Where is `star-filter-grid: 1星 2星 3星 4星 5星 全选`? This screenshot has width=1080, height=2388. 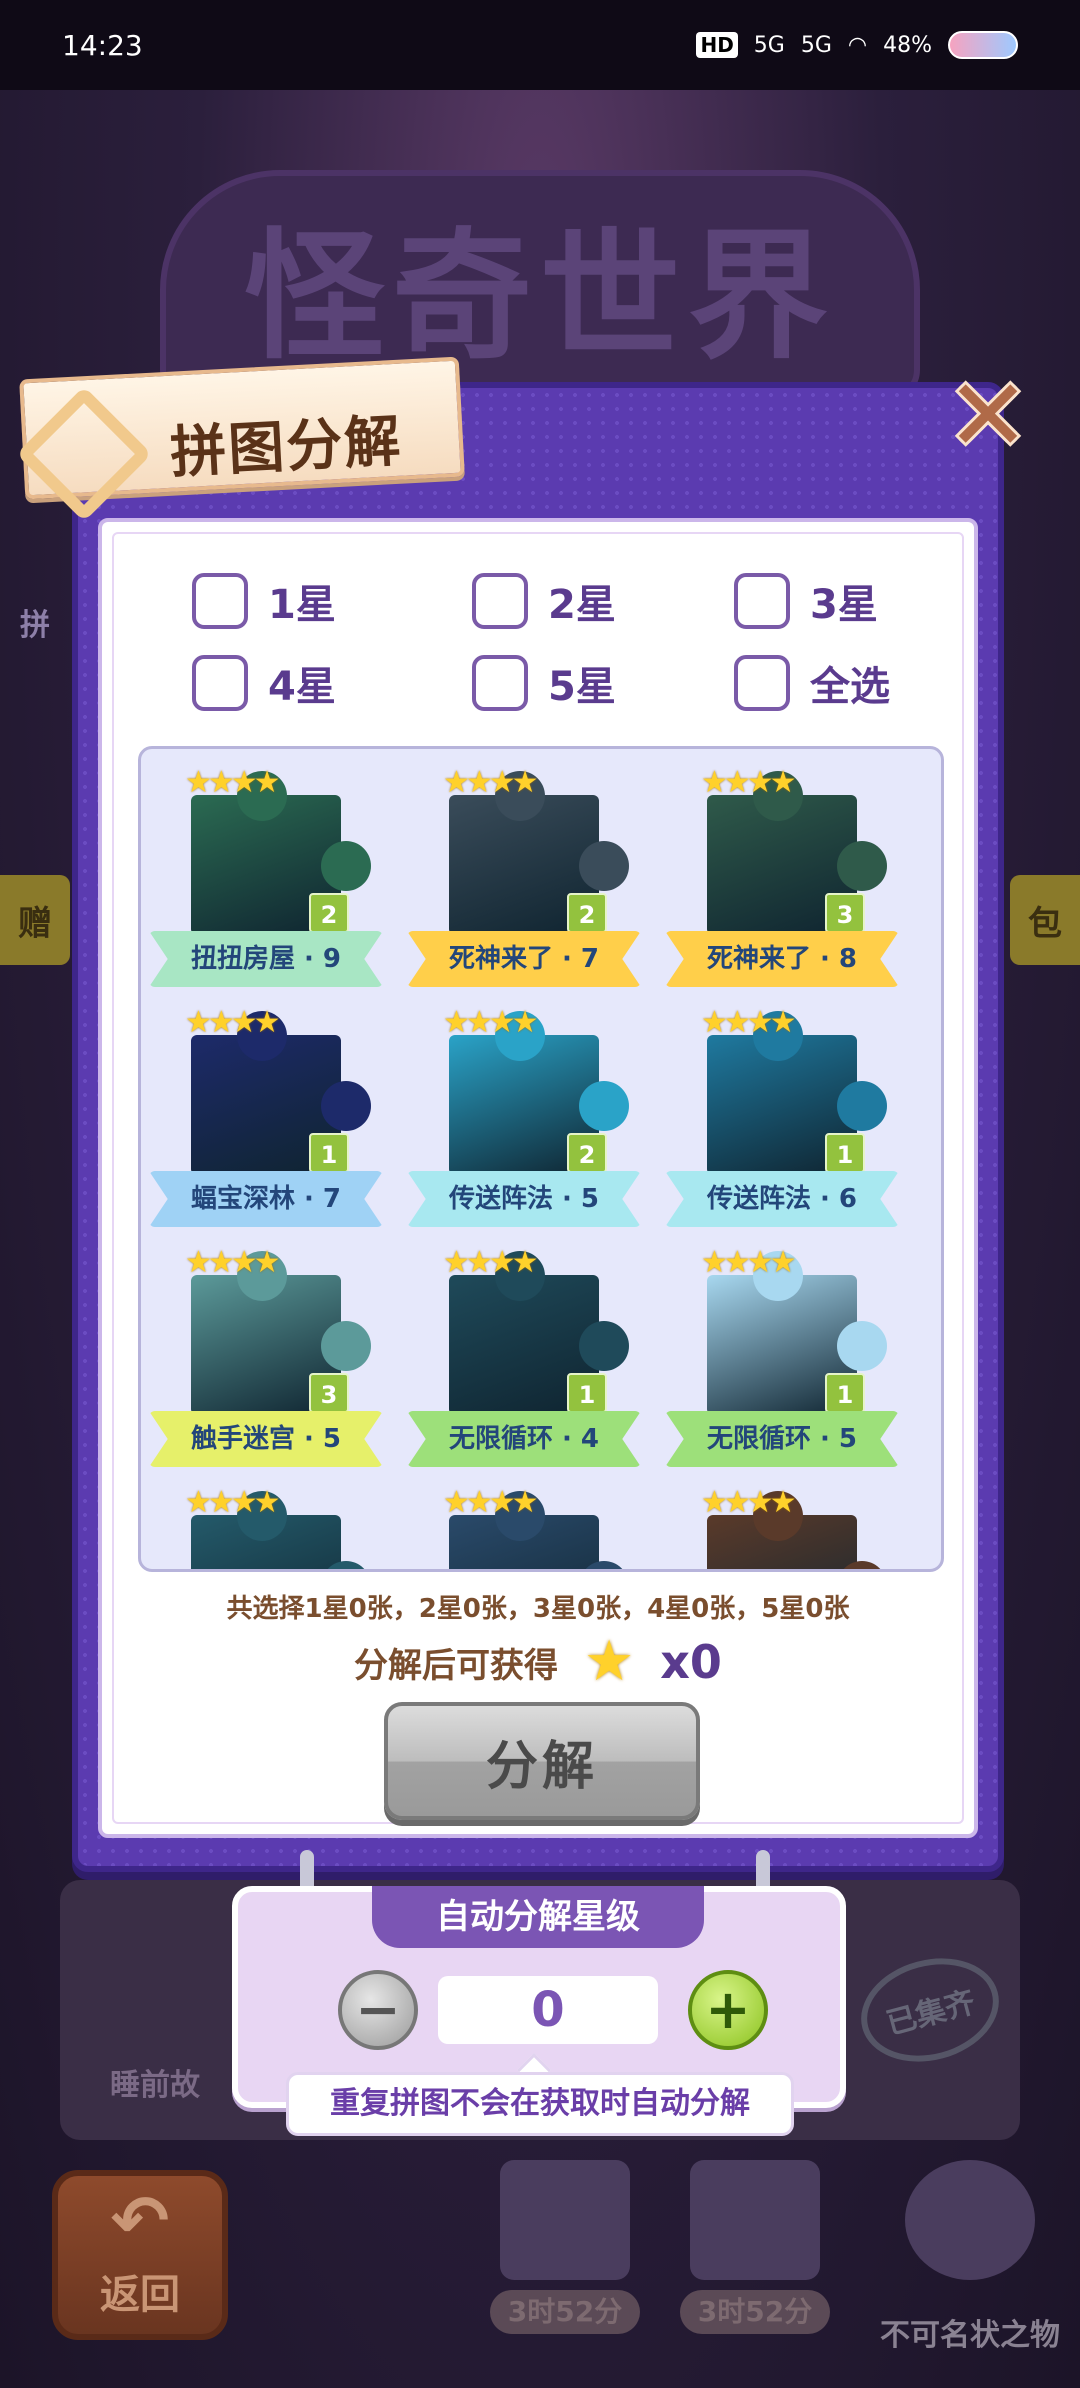 star-filter-grid: 1星 2星 3星 4星 5星 全选 is located at coordinates (552, 662).